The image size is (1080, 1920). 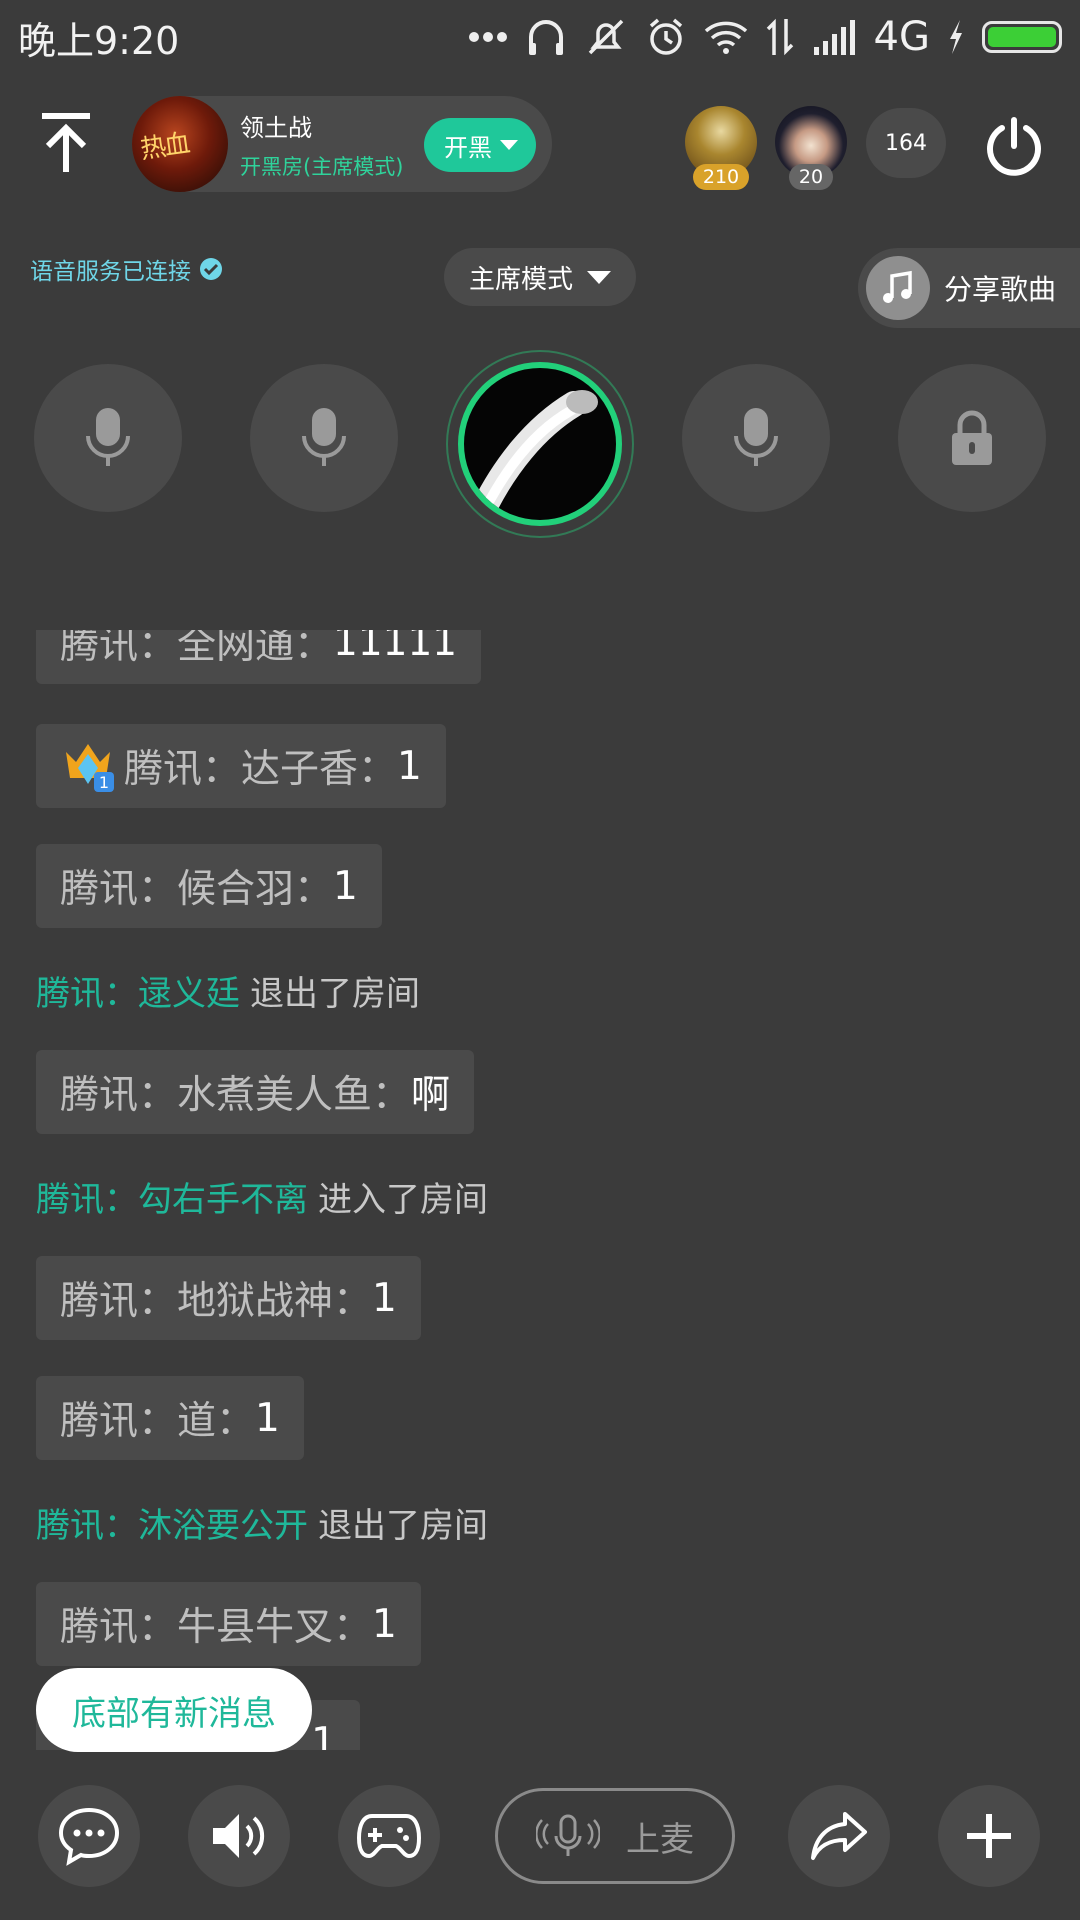 I want to click on viewer-level-badge: 210, so click(x=721, y=177).